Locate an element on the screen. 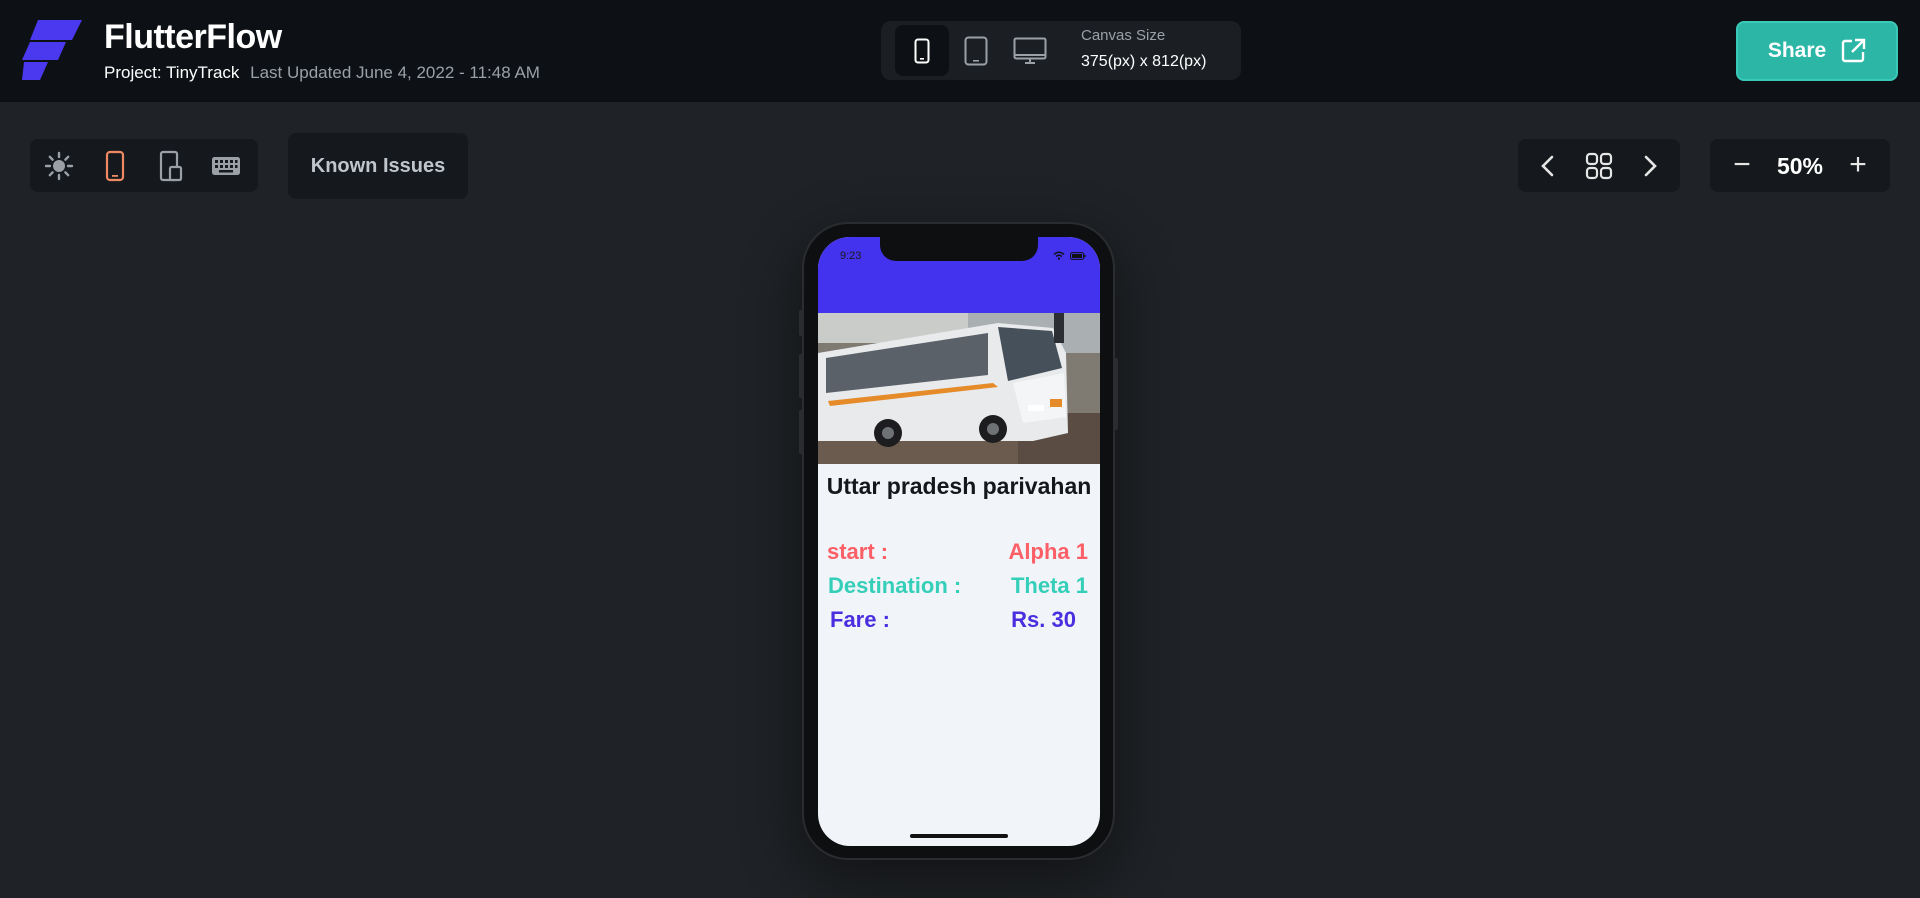 This screenshot has height=898, width=1920. sun-icon is located at coordinates (59, 166).